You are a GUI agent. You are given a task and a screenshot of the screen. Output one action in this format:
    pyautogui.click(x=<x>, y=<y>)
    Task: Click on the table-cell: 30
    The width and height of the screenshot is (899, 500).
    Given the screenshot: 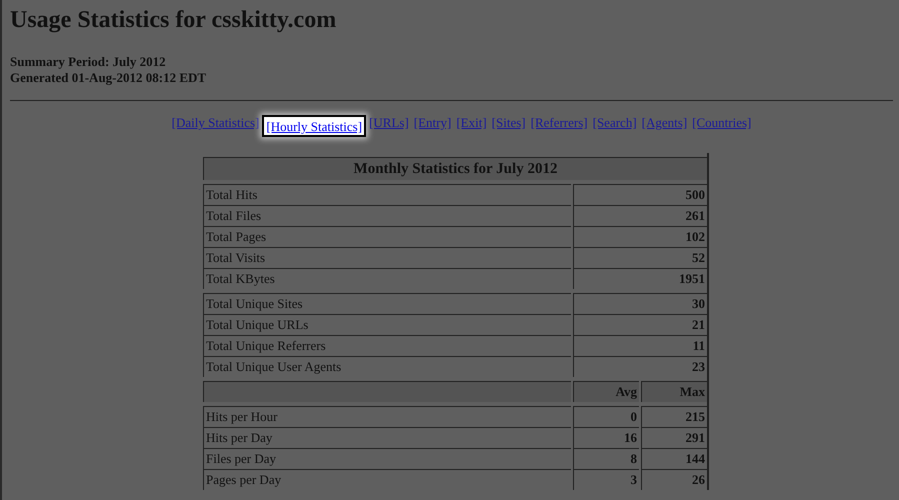 What is the action you would take?
    pyautogui.click(x=640, y=303)
    